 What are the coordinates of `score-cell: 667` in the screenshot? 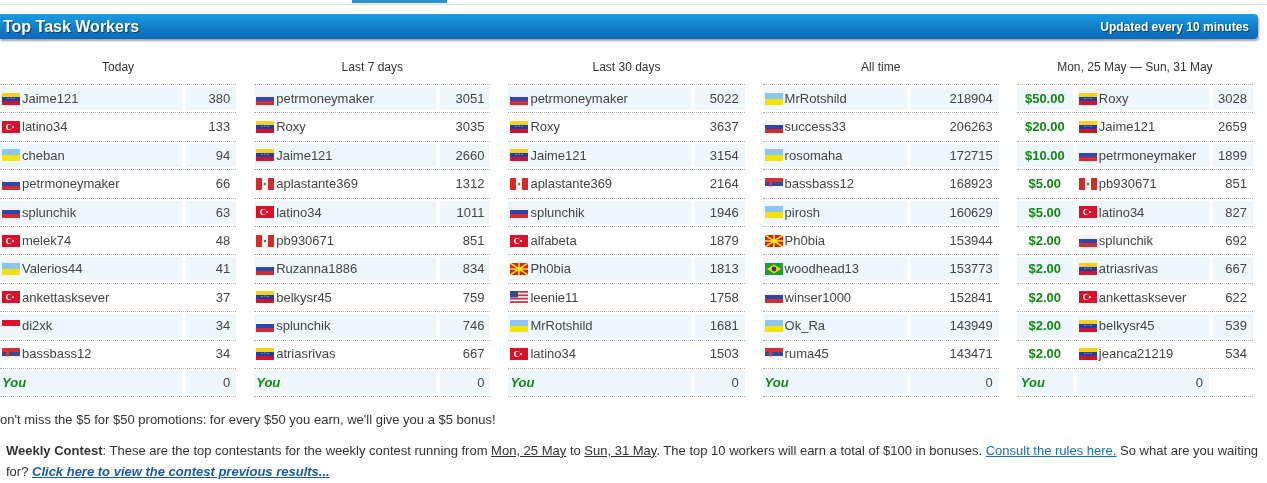 It's located at (1233, 269).